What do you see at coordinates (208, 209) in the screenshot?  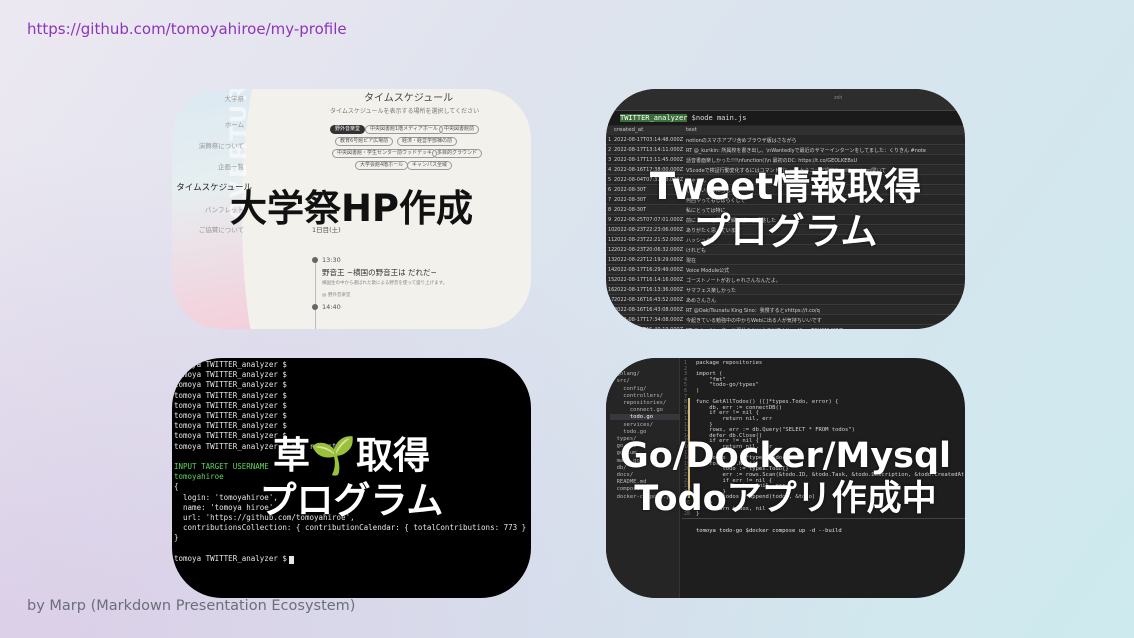 I see `site-nav-pamphlet: パンフレット` at bounding box center [208, 209].